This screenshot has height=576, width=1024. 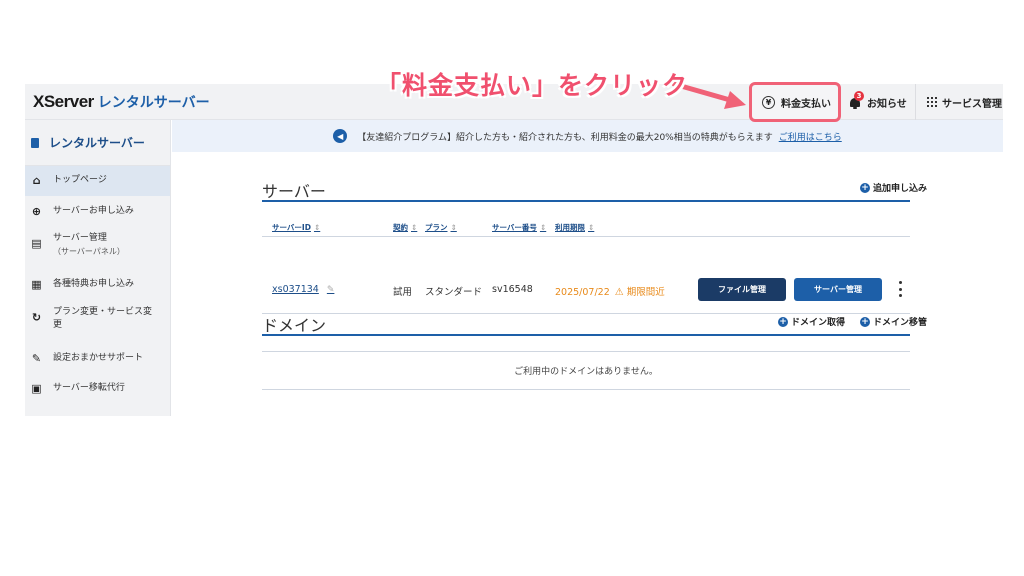 What do you see at coordinates (400, 227) in the screenshot?
I see `column-header-label: 契約` at bounding box center [400, 227].